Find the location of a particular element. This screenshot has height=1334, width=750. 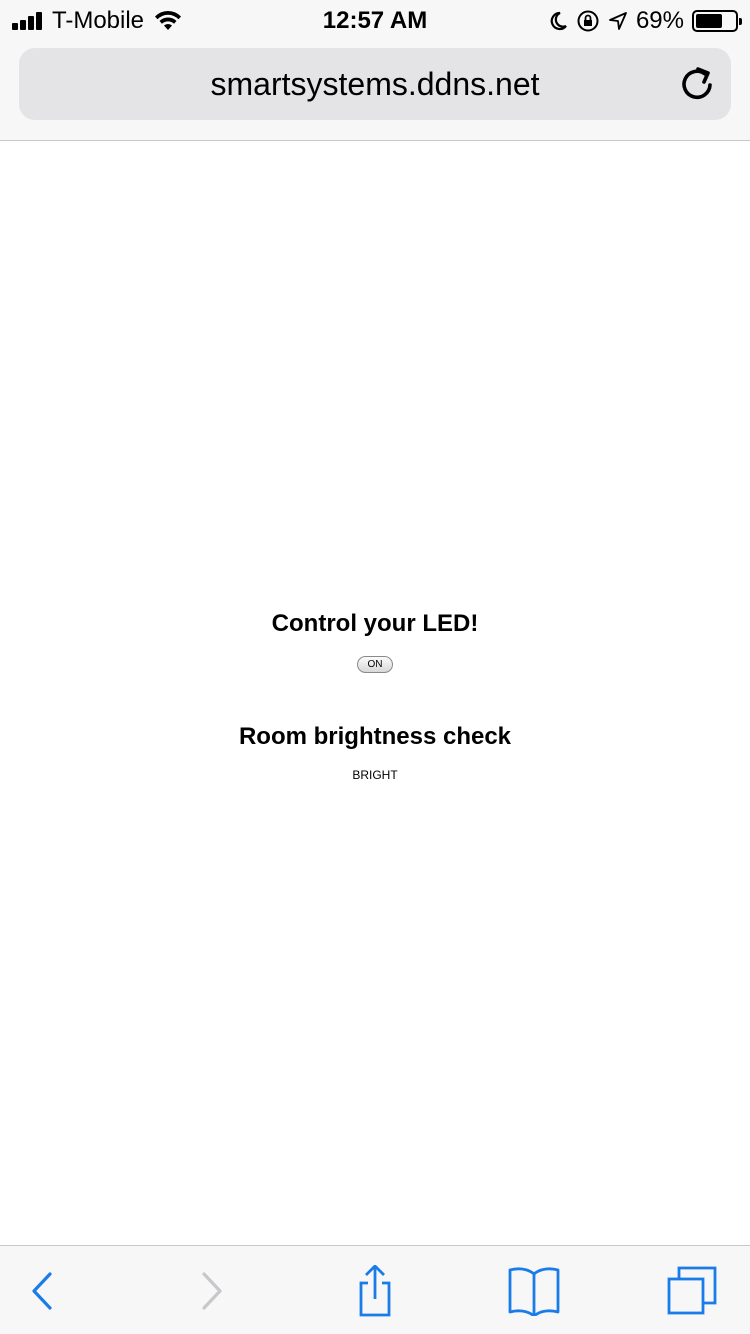

share-icon is located at coordinates (375, 1291).